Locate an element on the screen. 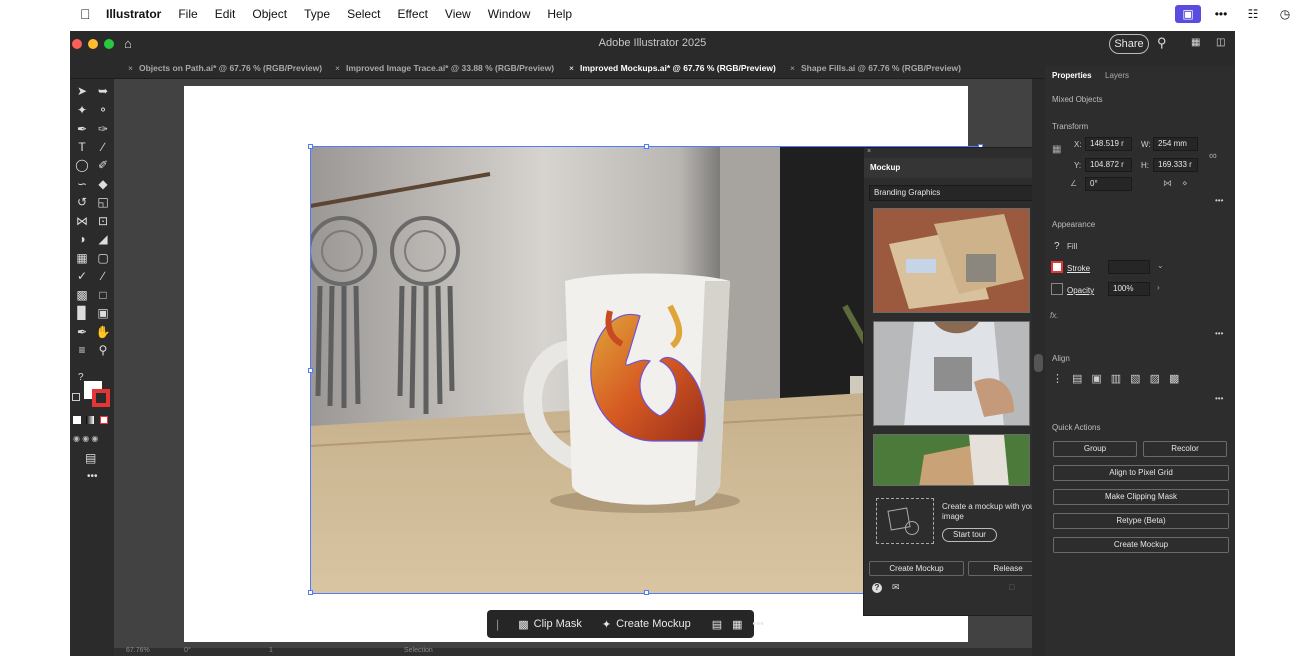 The image size is (1305, 656). more-appearance-icon: ••• is located at coordinates (1219, 333).